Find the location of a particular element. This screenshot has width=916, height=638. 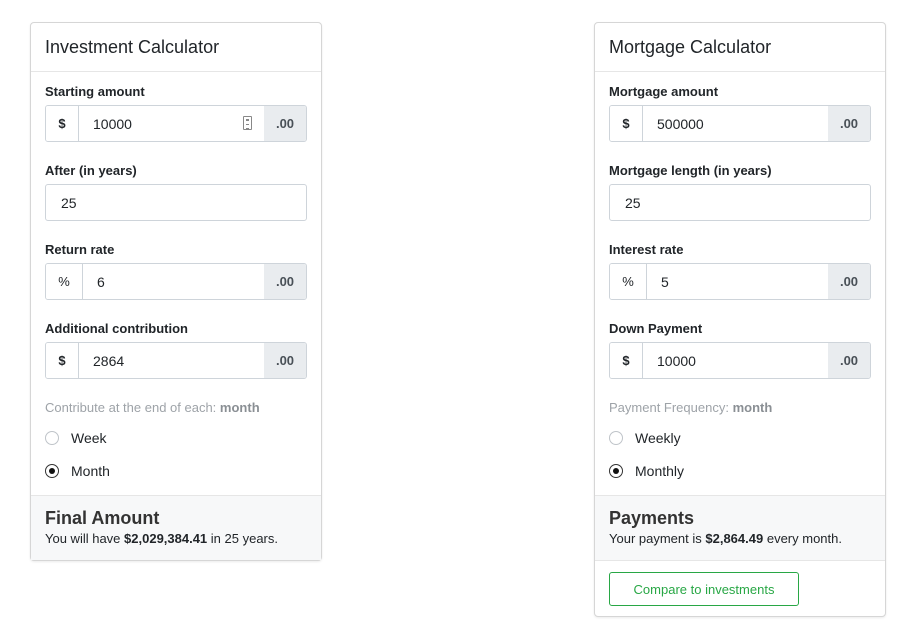

investment-card-title: Investment Calculator is located at coordinates (176, 47).